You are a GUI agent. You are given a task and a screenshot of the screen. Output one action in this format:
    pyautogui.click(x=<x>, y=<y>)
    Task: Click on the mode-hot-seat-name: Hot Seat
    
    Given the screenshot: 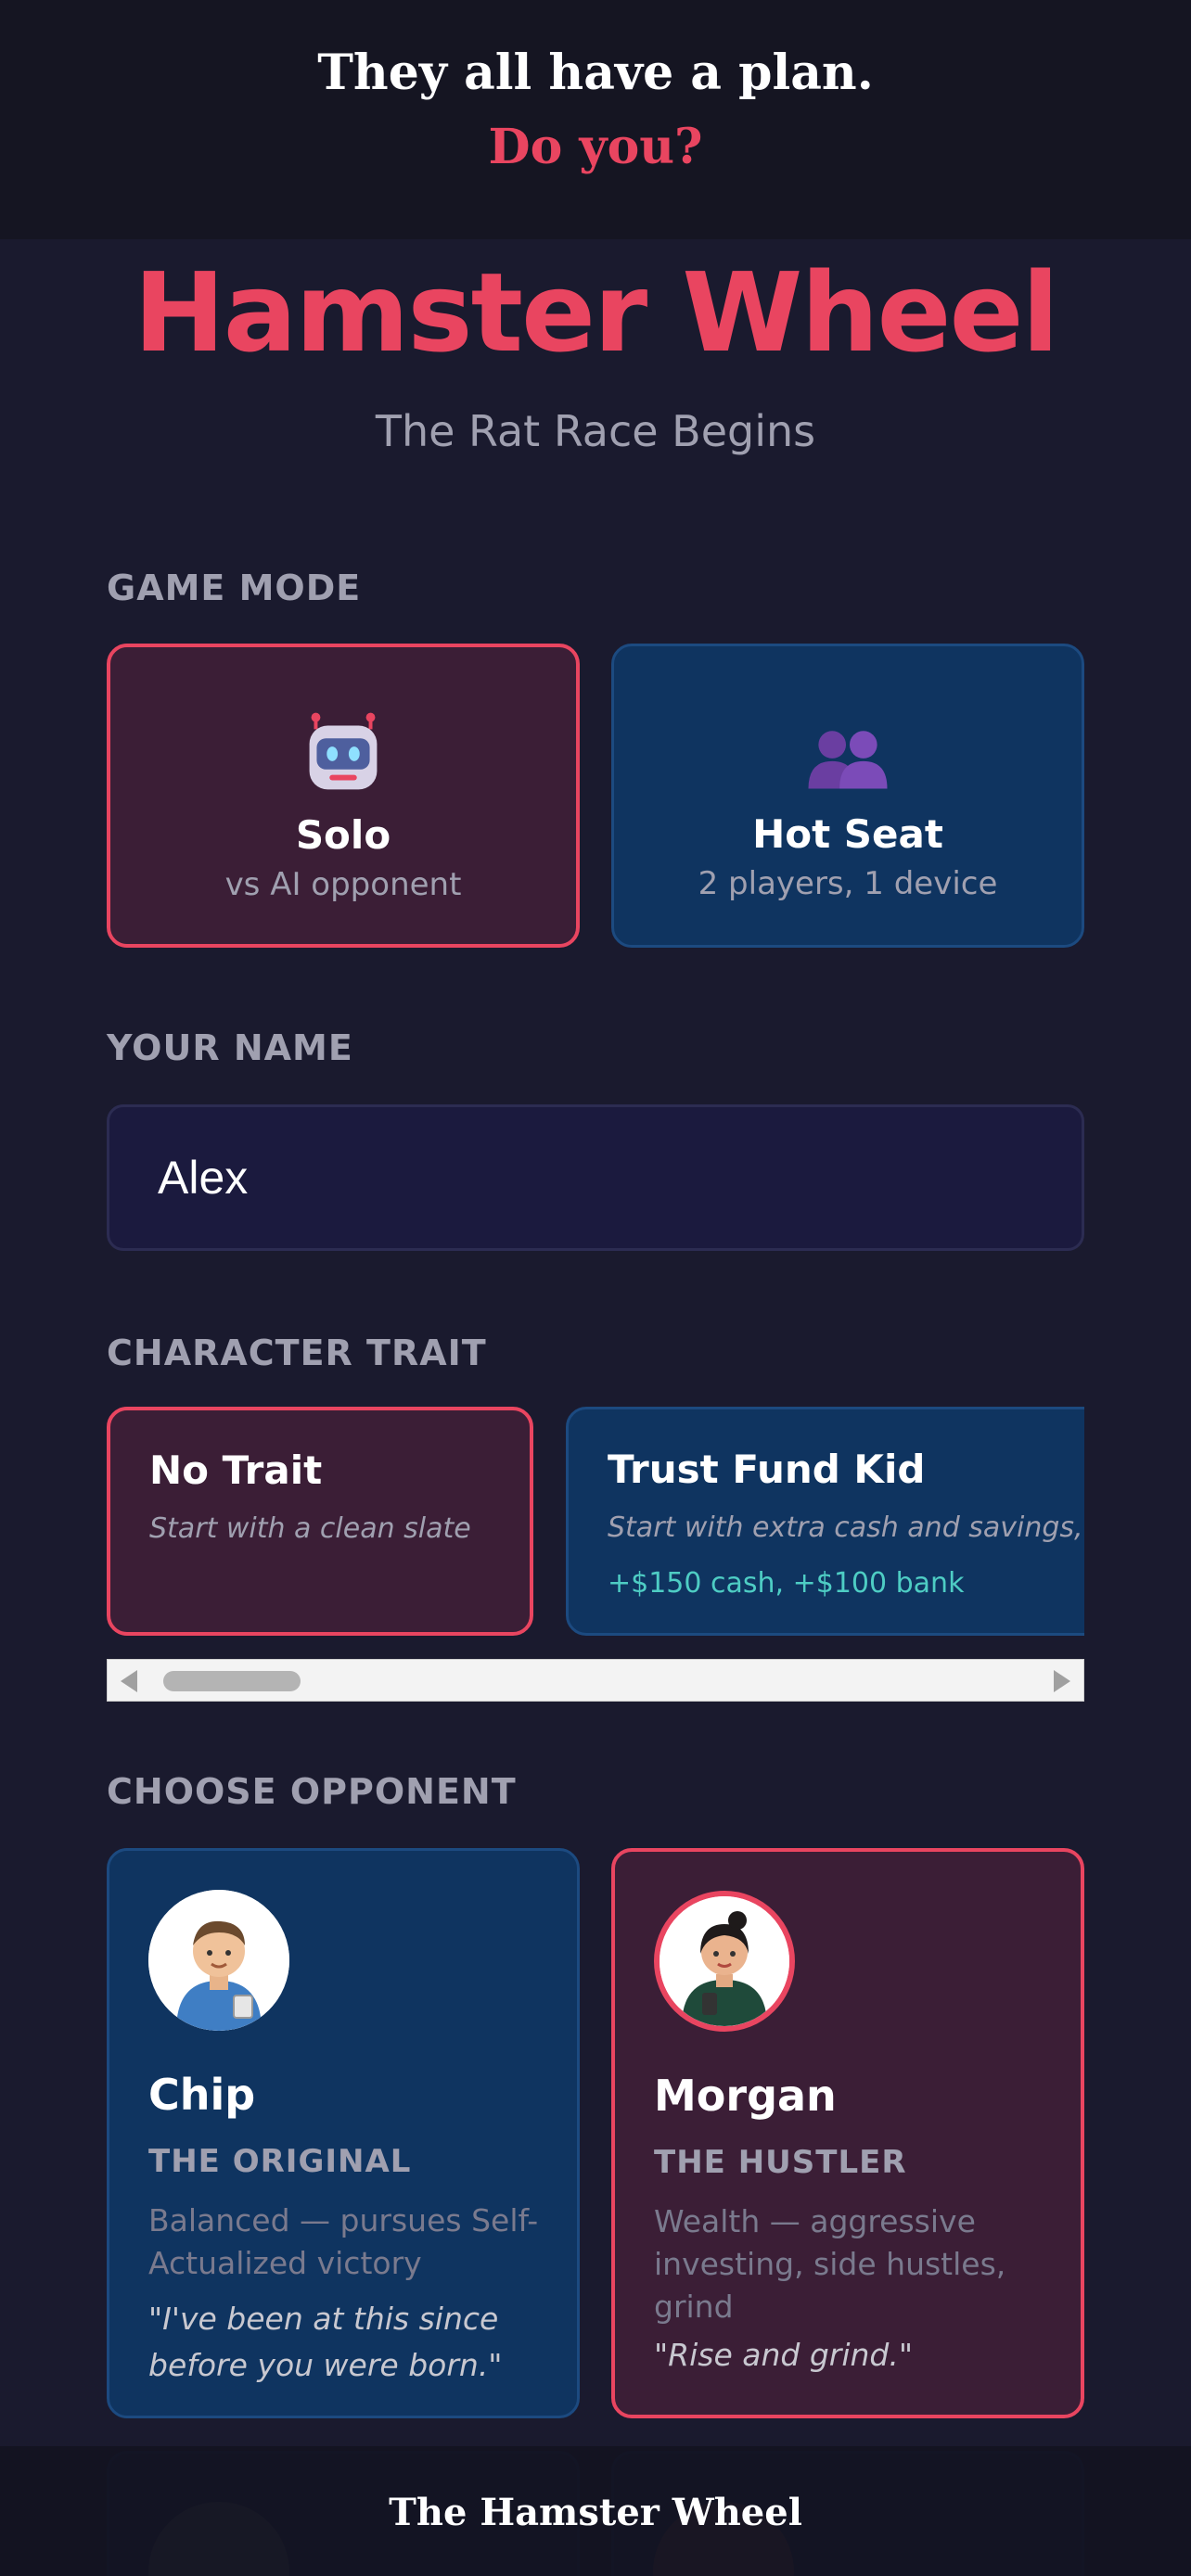 What is the action you would take?
    pyautogui.click(x=847, y=834)
    